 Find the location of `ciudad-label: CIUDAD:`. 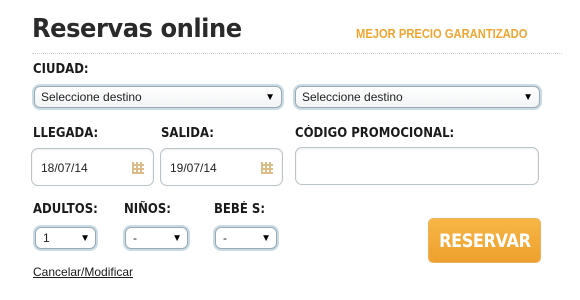

ciudad-label: CIUDAD: is located at coordinates (61, 69).